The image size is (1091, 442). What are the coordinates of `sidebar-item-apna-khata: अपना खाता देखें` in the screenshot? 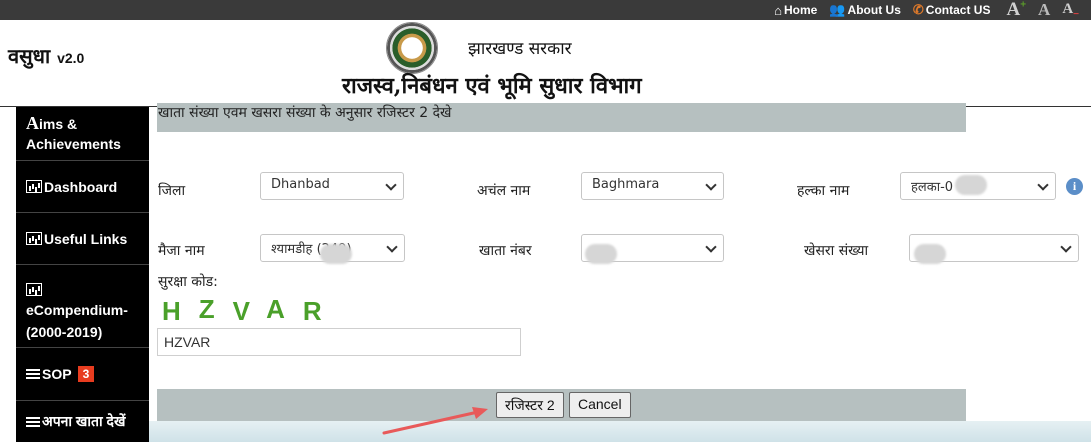 It's located at (82, 421).